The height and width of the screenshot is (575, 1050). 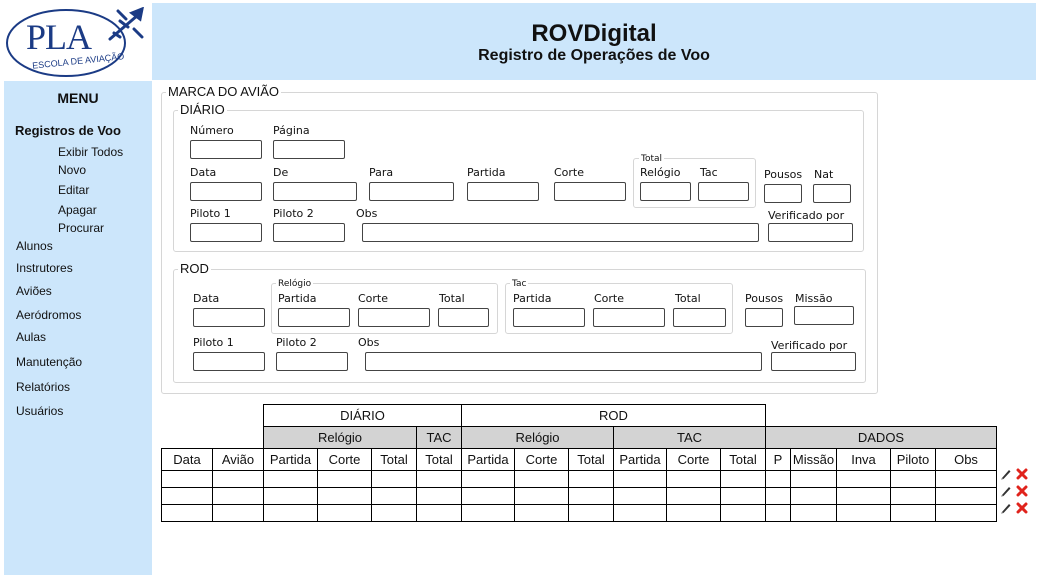 What do you see at coordinates (503, 191) in the screenshot?
I see `diario-partida-input` at bounding box center [503, 191].